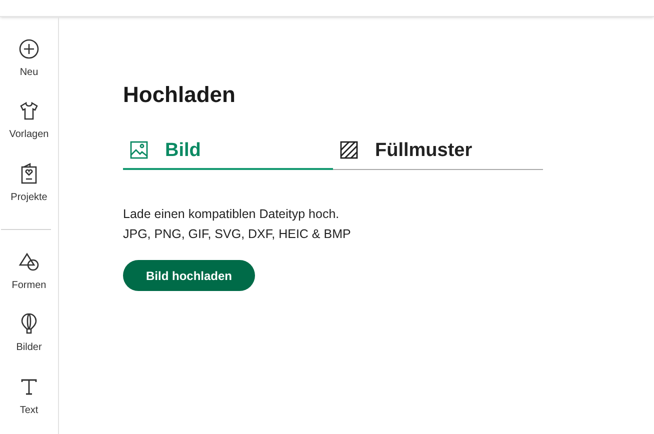  What do you see at coordinates (237, 234) in the screenshot?
I see `description-text: JPG, PNG, GIF, SVG, DXF, HEIC & BMP` at bounding box center [237, 234].